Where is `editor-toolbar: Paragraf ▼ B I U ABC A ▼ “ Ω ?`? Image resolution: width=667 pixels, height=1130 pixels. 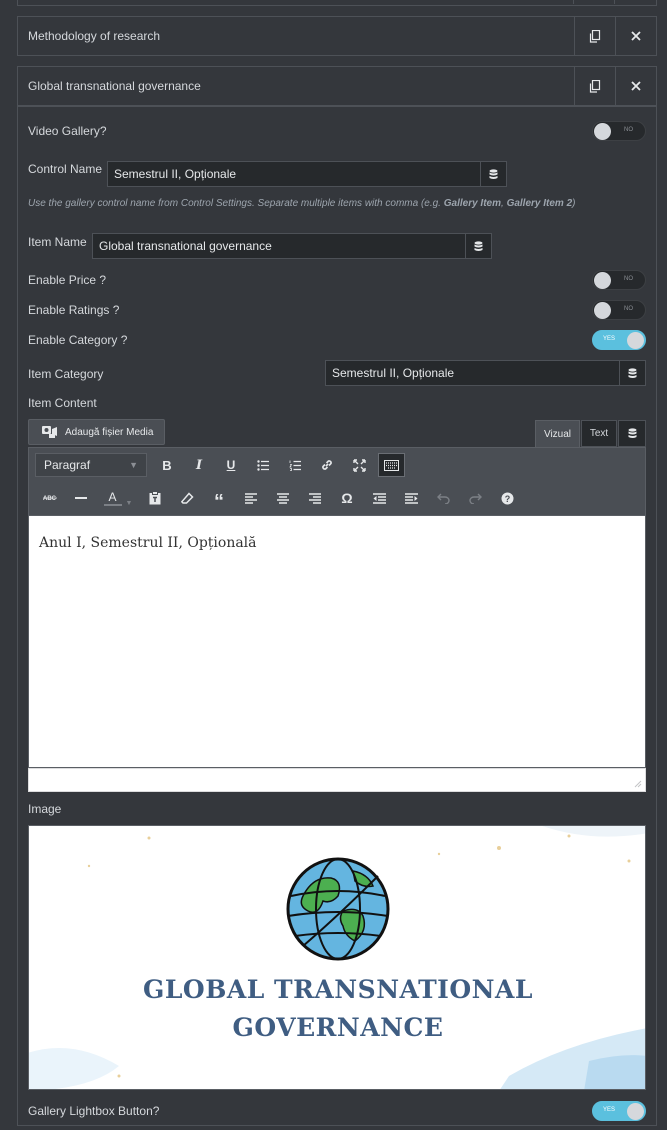
editor-toolbar: Paragraf ▼ B I U ABC A ▼ “ Ω ? is located at coordinates (337, 481).